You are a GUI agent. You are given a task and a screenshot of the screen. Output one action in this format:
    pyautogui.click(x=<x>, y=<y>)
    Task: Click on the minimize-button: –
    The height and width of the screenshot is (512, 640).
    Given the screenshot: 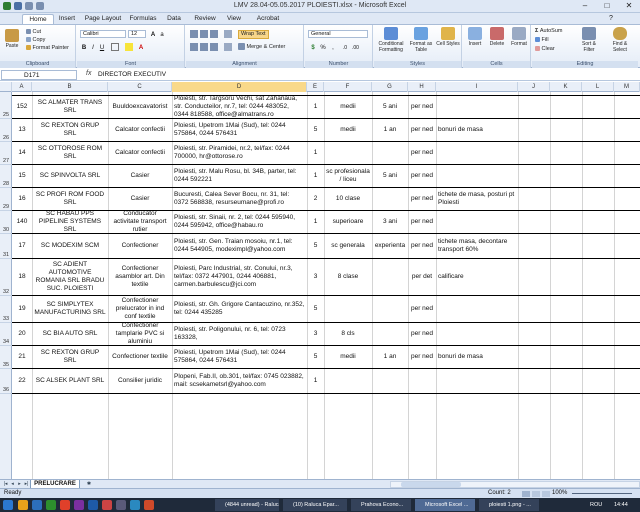 What is the action you would take?
    pyautogui.click(x=585, y=6)
    